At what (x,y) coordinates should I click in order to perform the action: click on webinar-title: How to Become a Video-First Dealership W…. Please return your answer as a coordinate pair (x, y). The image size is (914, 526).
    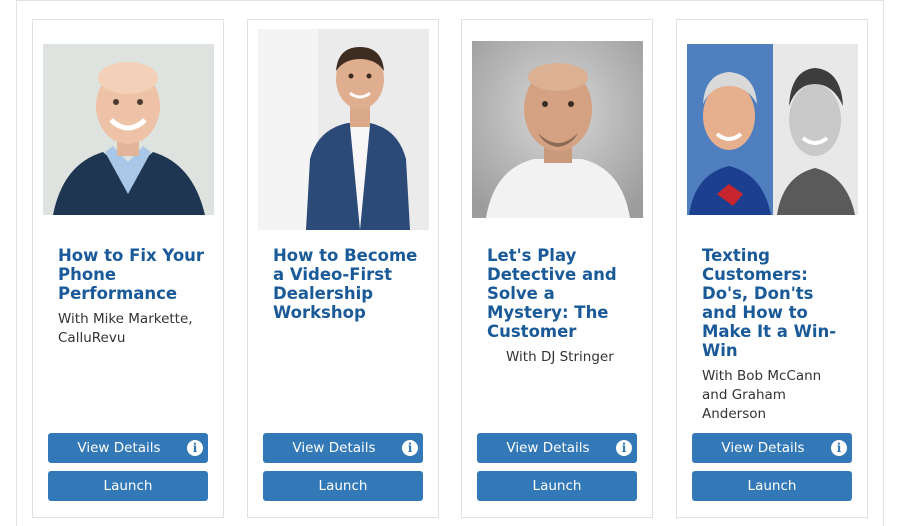
    Looking at the image, I should click on (345, 284).